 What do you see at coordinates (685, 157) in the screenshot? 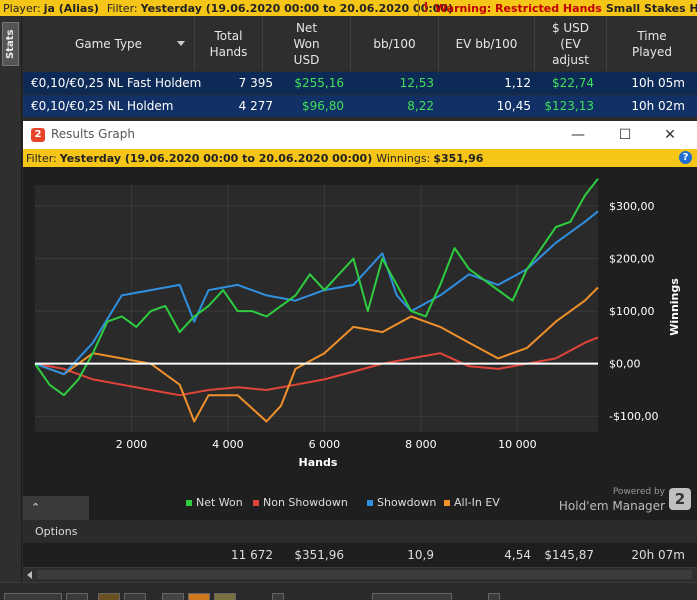
I see `help-icon: ?` at bounding box center [685, 157].